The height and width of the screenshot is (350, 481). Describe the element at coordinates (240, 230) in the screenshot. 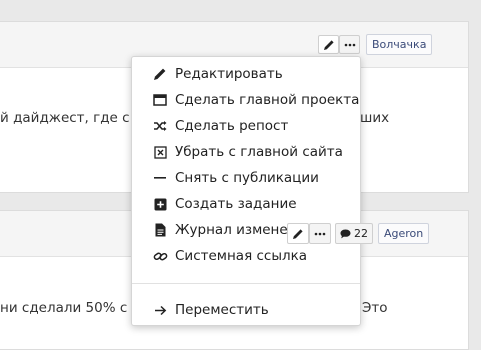

I see `menu-item-label: Журнал изменени` at that location.